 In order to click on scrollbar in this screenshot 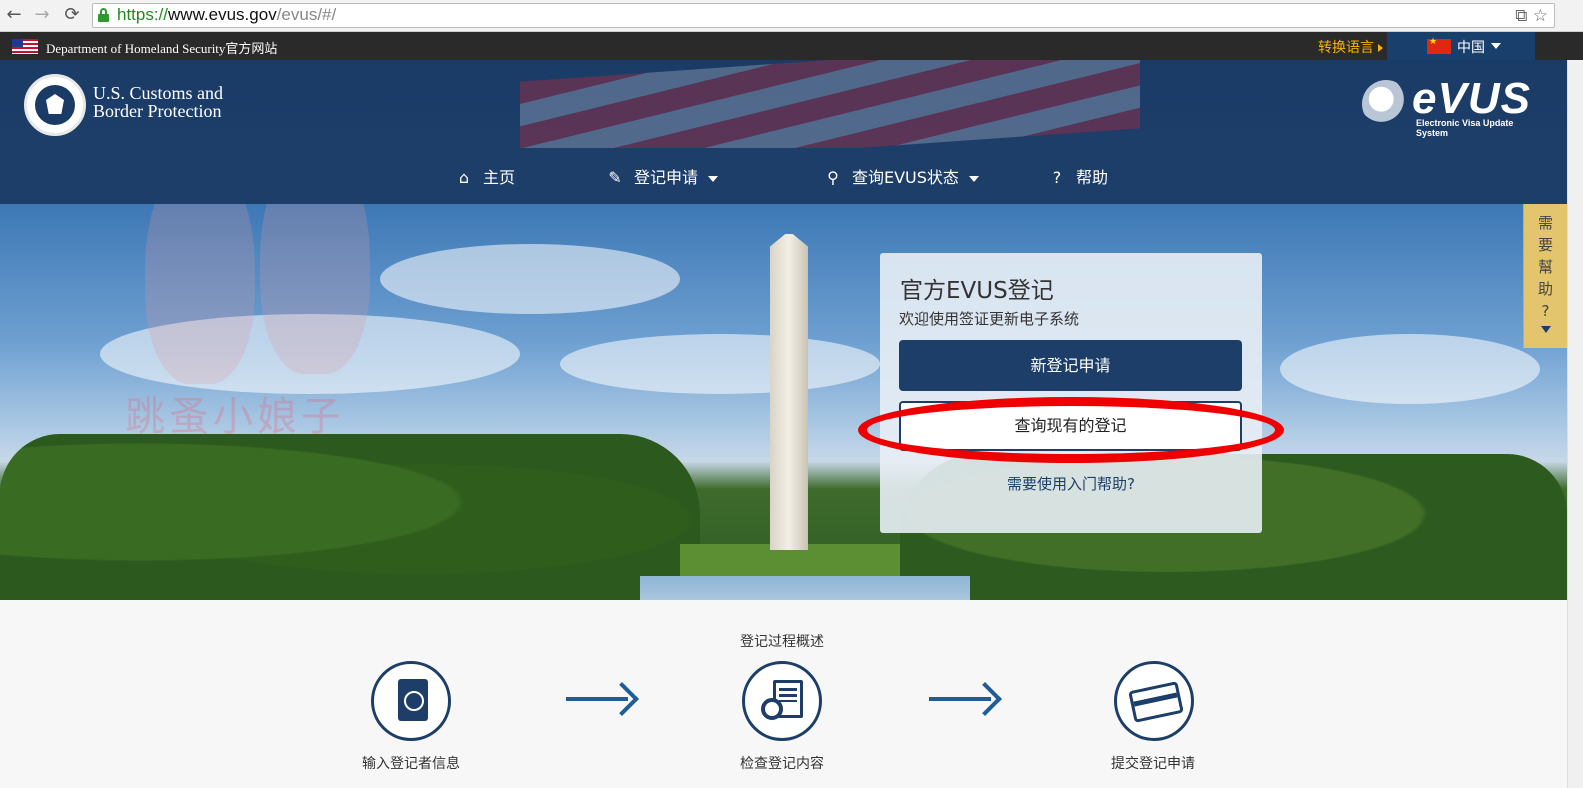, I will do `click(1575, 424)`.